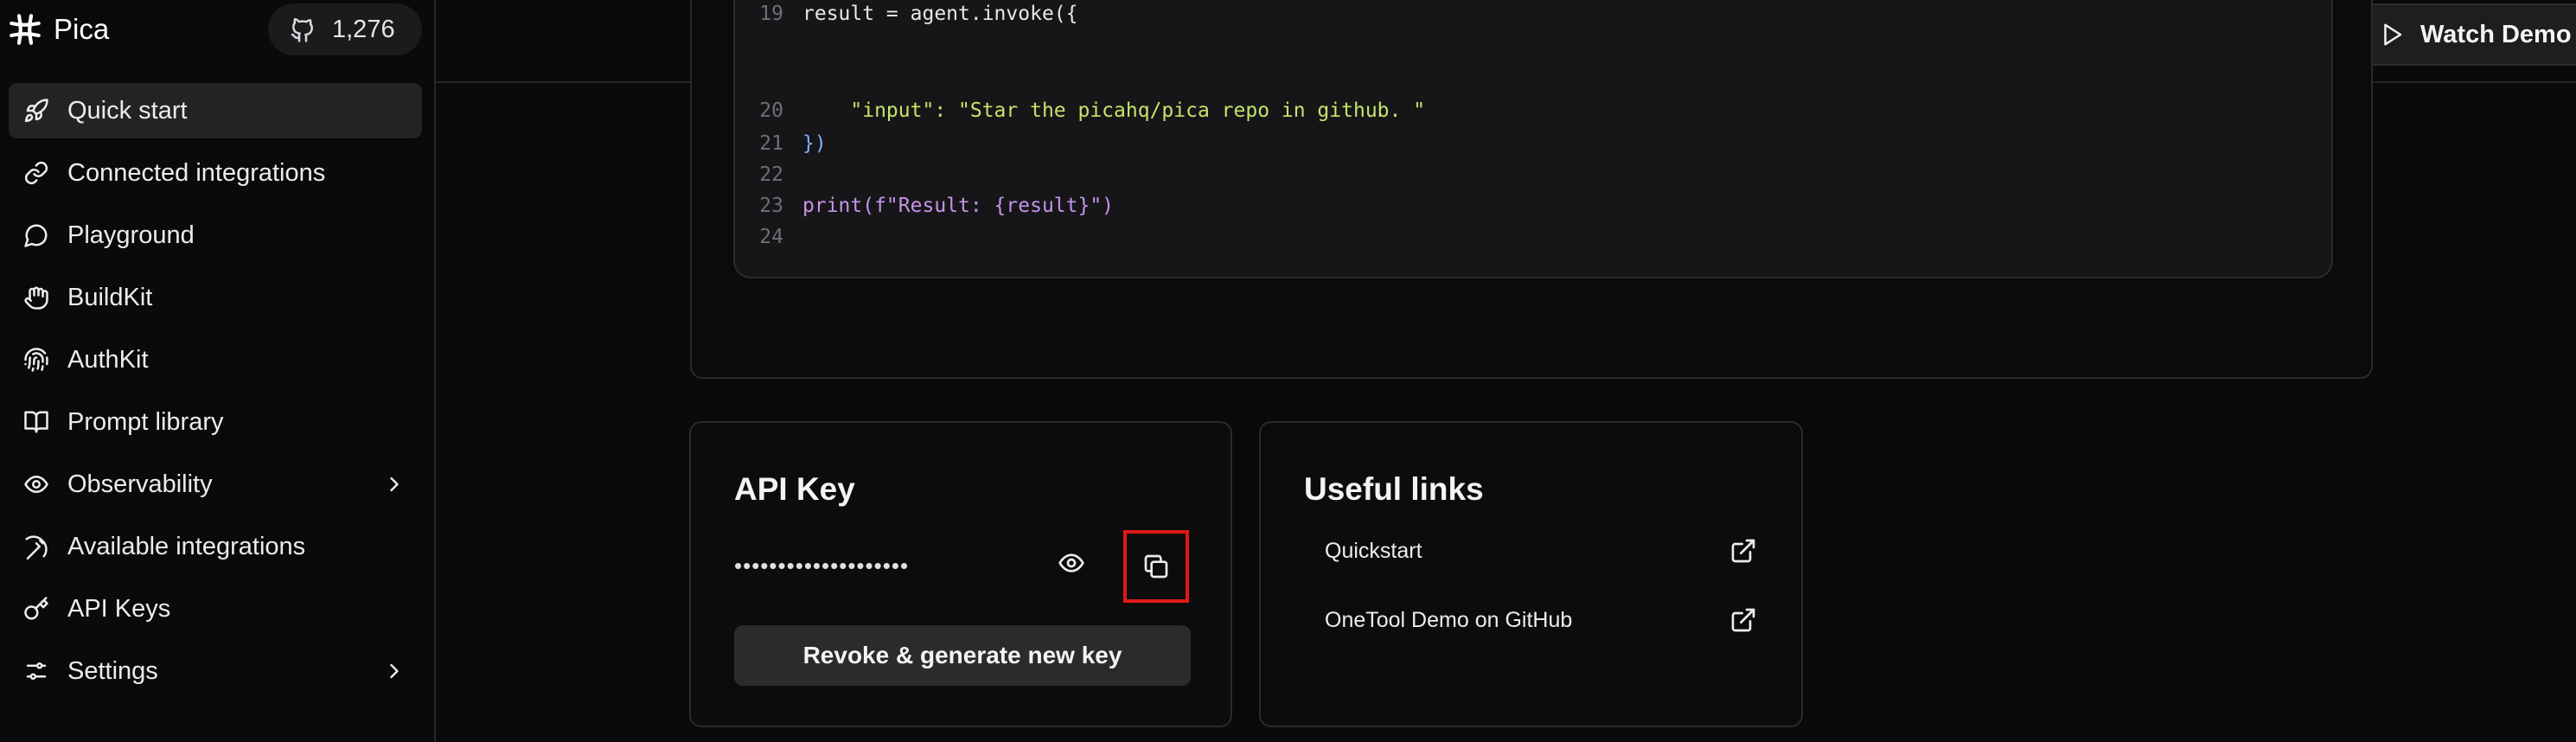  Describe the element at coordinates (82, 29) in the screenshot. I see `brand-name: Pica` at that location.